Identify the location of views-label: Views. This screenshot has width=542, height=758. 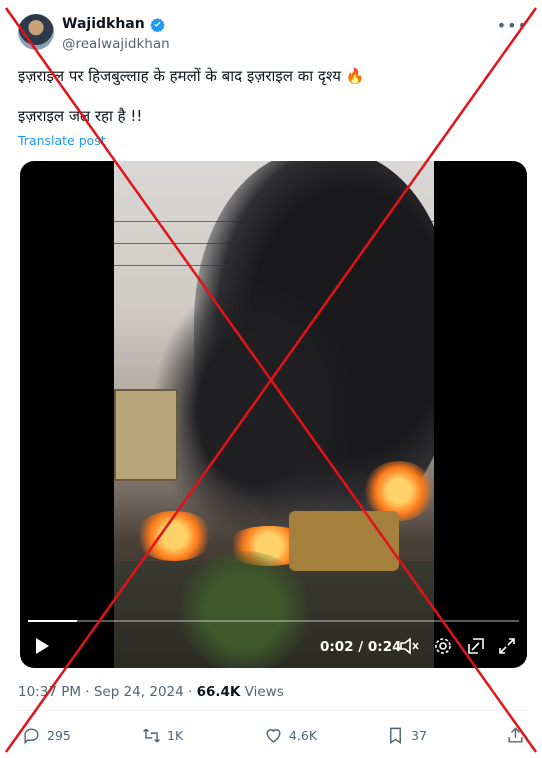
(262, 692).